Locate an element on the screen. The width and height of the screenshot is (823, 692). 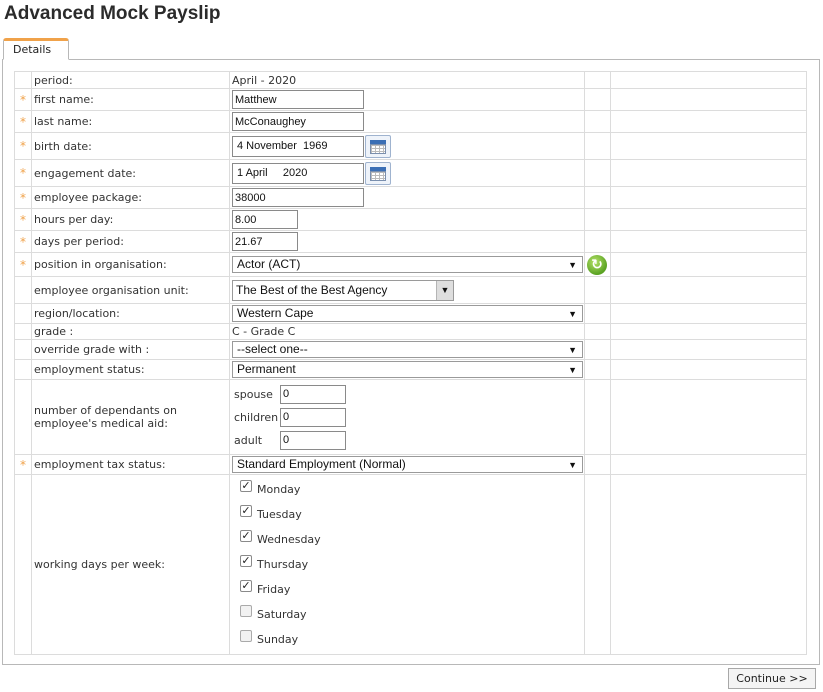
working-days-label: working days per week: is located at coordinates (130, 564).